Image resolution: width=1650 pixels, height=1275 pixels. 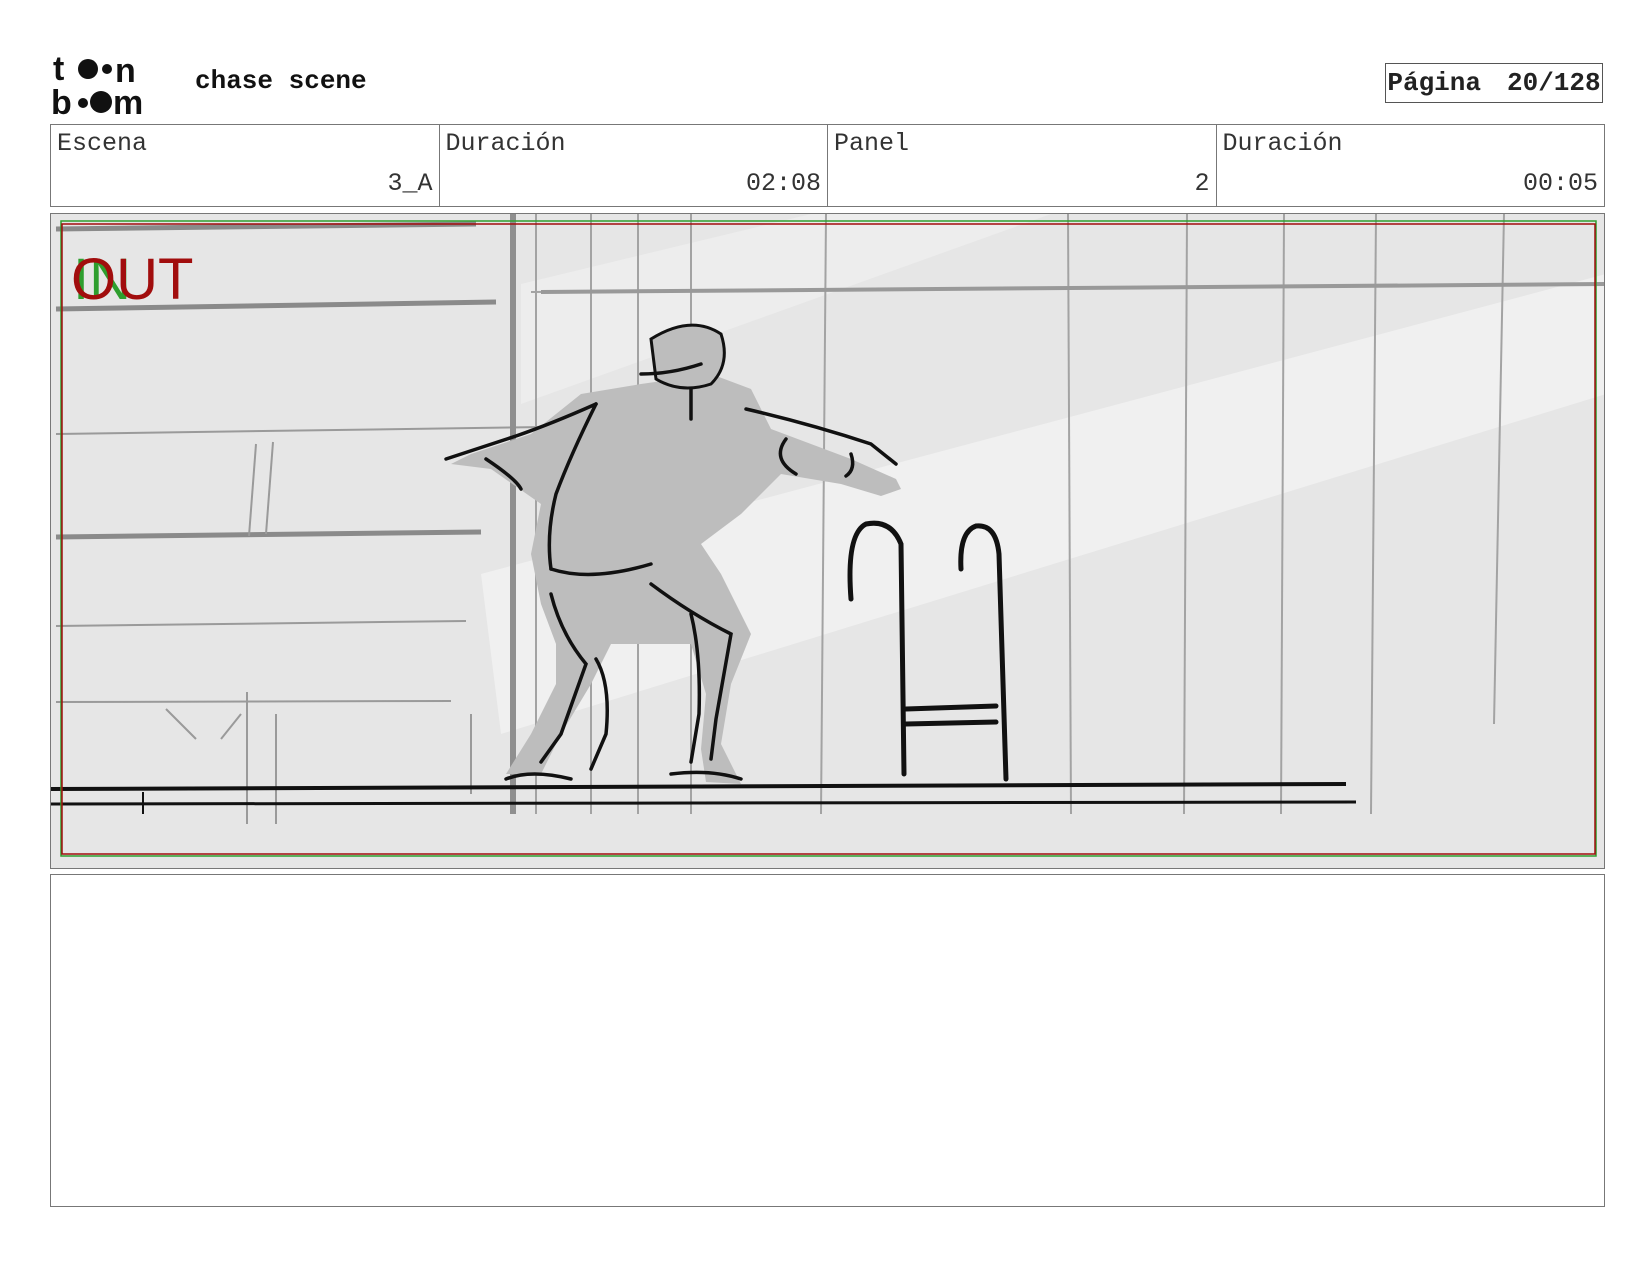 What do you see at coordinates (1560, 183) in the screenshot?
I see `panel-duration-value: 00:05` at bounding box center [1560, 183].